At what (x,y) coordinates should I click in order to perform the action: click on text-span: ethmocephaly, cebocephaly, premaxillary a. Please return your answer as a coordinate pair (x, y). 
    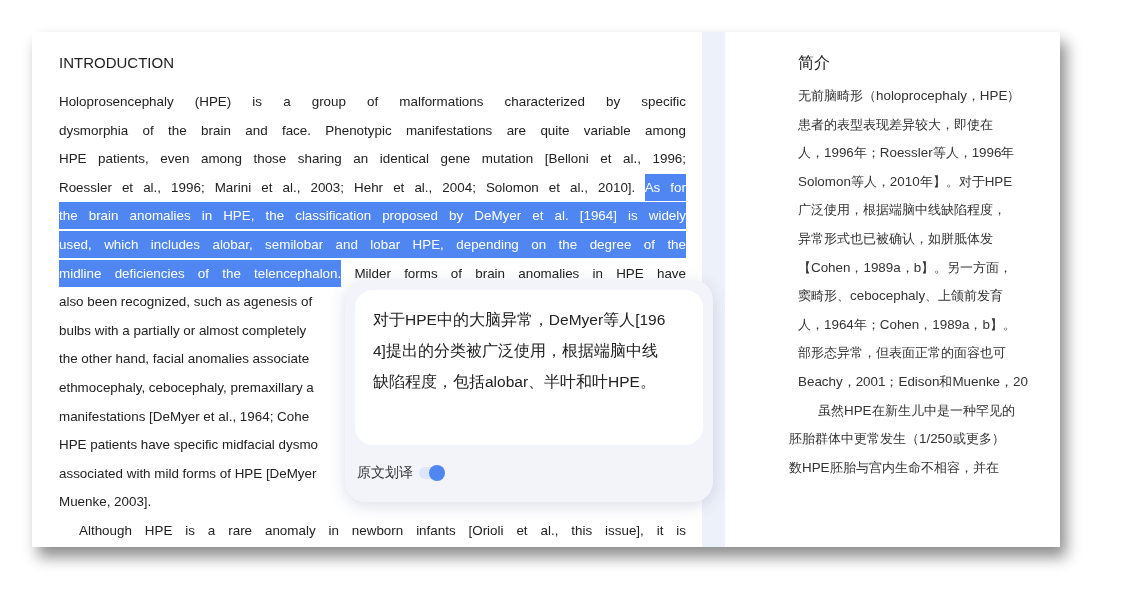
    Looking at the image, I should click on (186, 387).